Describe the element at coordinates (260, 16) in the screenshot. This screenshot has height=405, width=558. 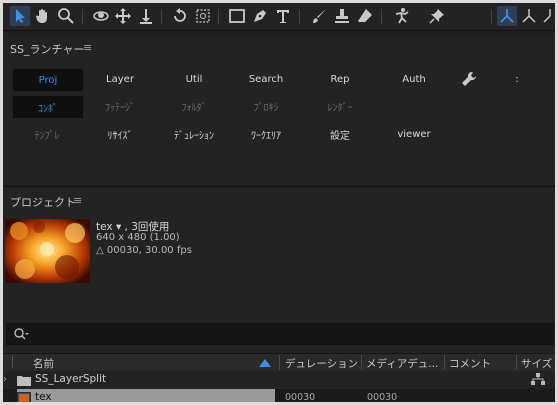
I see `pen-tool-icon` at that location.